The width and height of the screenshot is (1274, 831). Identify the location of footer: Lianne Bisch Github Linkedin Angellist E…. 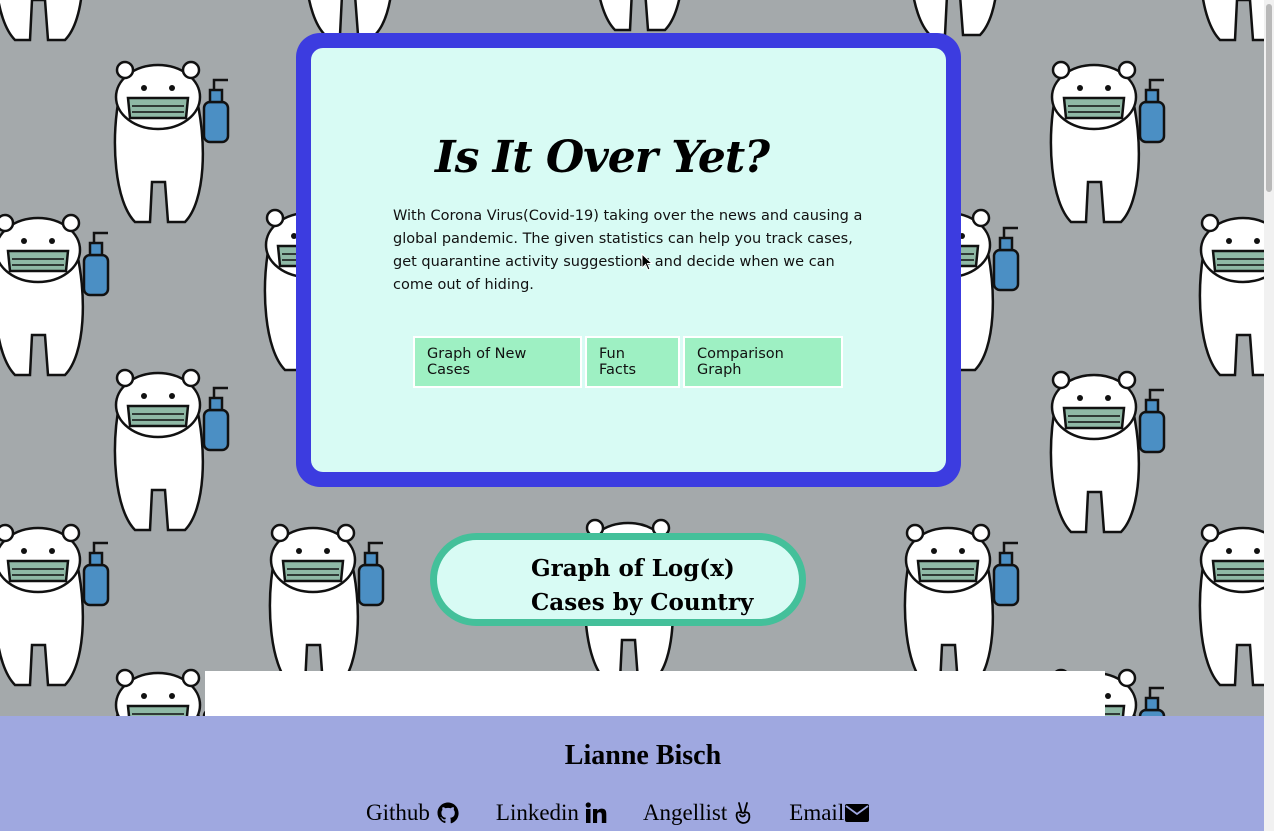
(632, 773).